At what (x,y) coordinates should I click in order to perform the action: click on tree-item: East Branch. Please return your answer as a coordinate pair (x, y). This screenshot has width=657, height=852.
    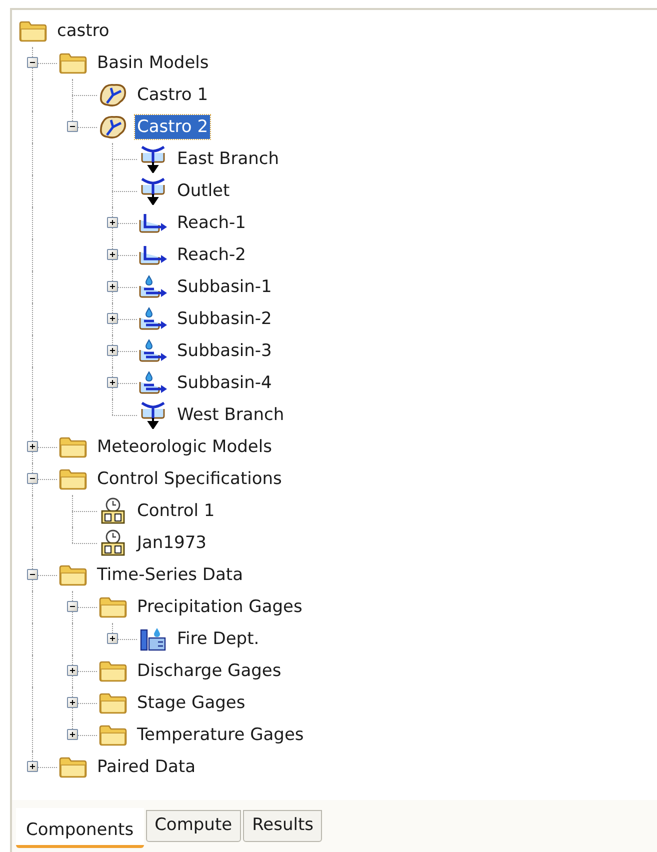
    Looking at the image, I should click on (228, 159).